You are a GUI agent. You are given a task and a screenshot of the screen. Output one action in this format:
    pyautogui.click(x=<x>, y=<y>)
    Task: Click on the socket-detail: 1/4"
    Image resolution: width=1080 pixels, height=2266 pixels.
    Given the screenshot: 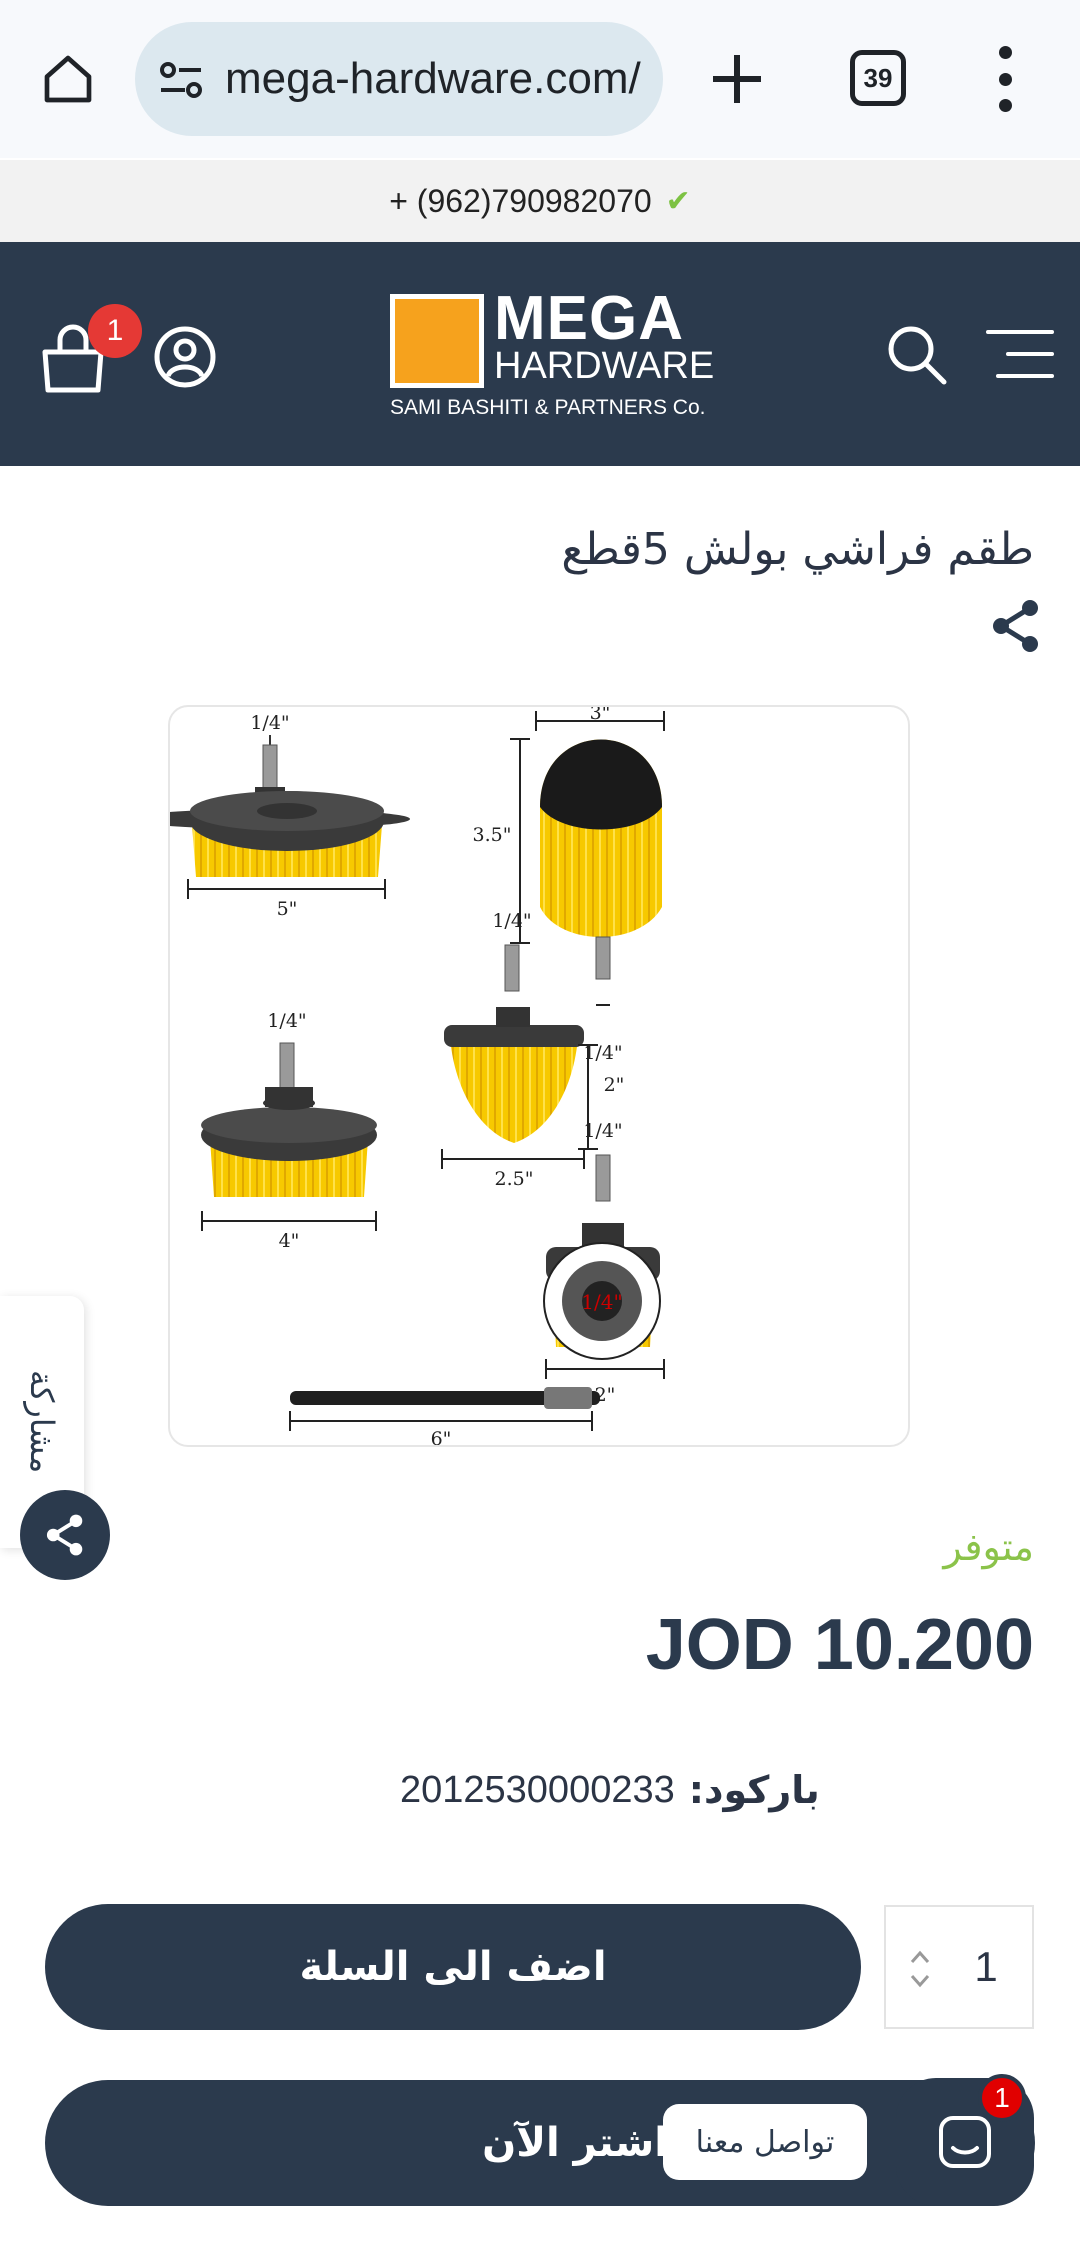 What is the action you would take?
    pyautogui.click(x=602, y=1301)
    